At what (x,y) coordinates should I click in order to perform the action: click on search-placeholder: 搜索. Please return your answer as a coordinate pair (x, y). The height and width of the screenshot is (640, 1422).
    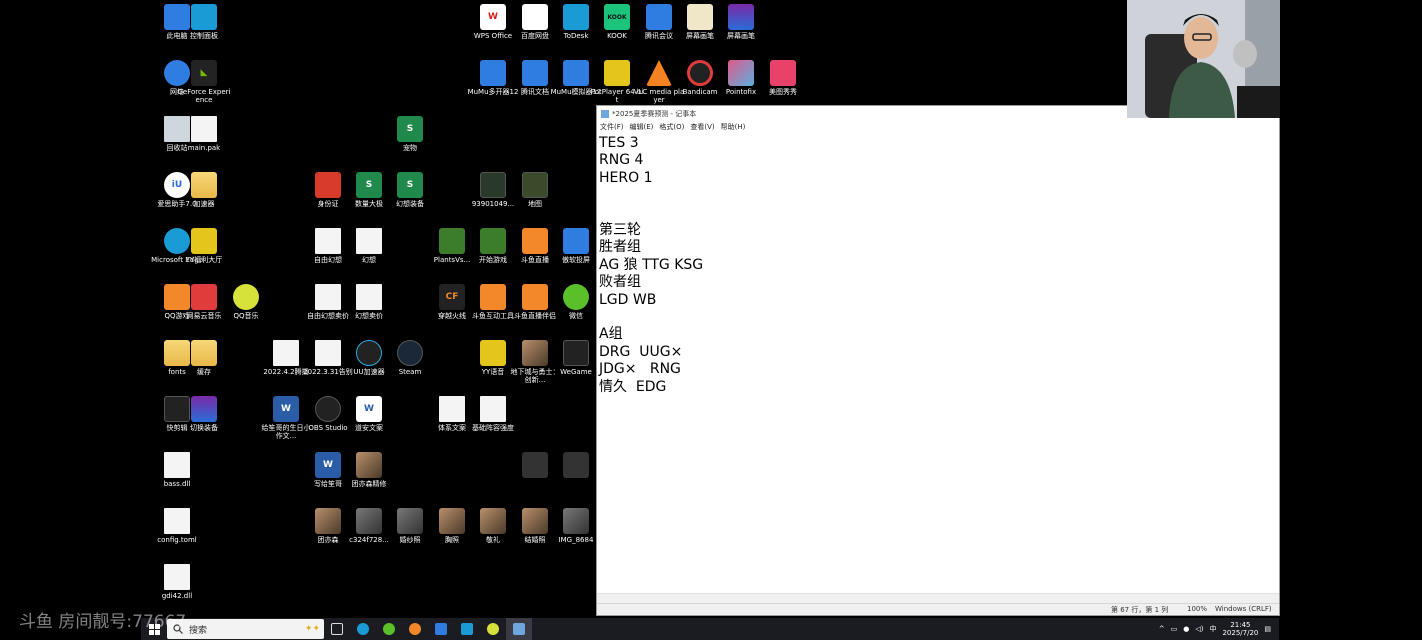
    Looking at the image, I should click on (198, 630).